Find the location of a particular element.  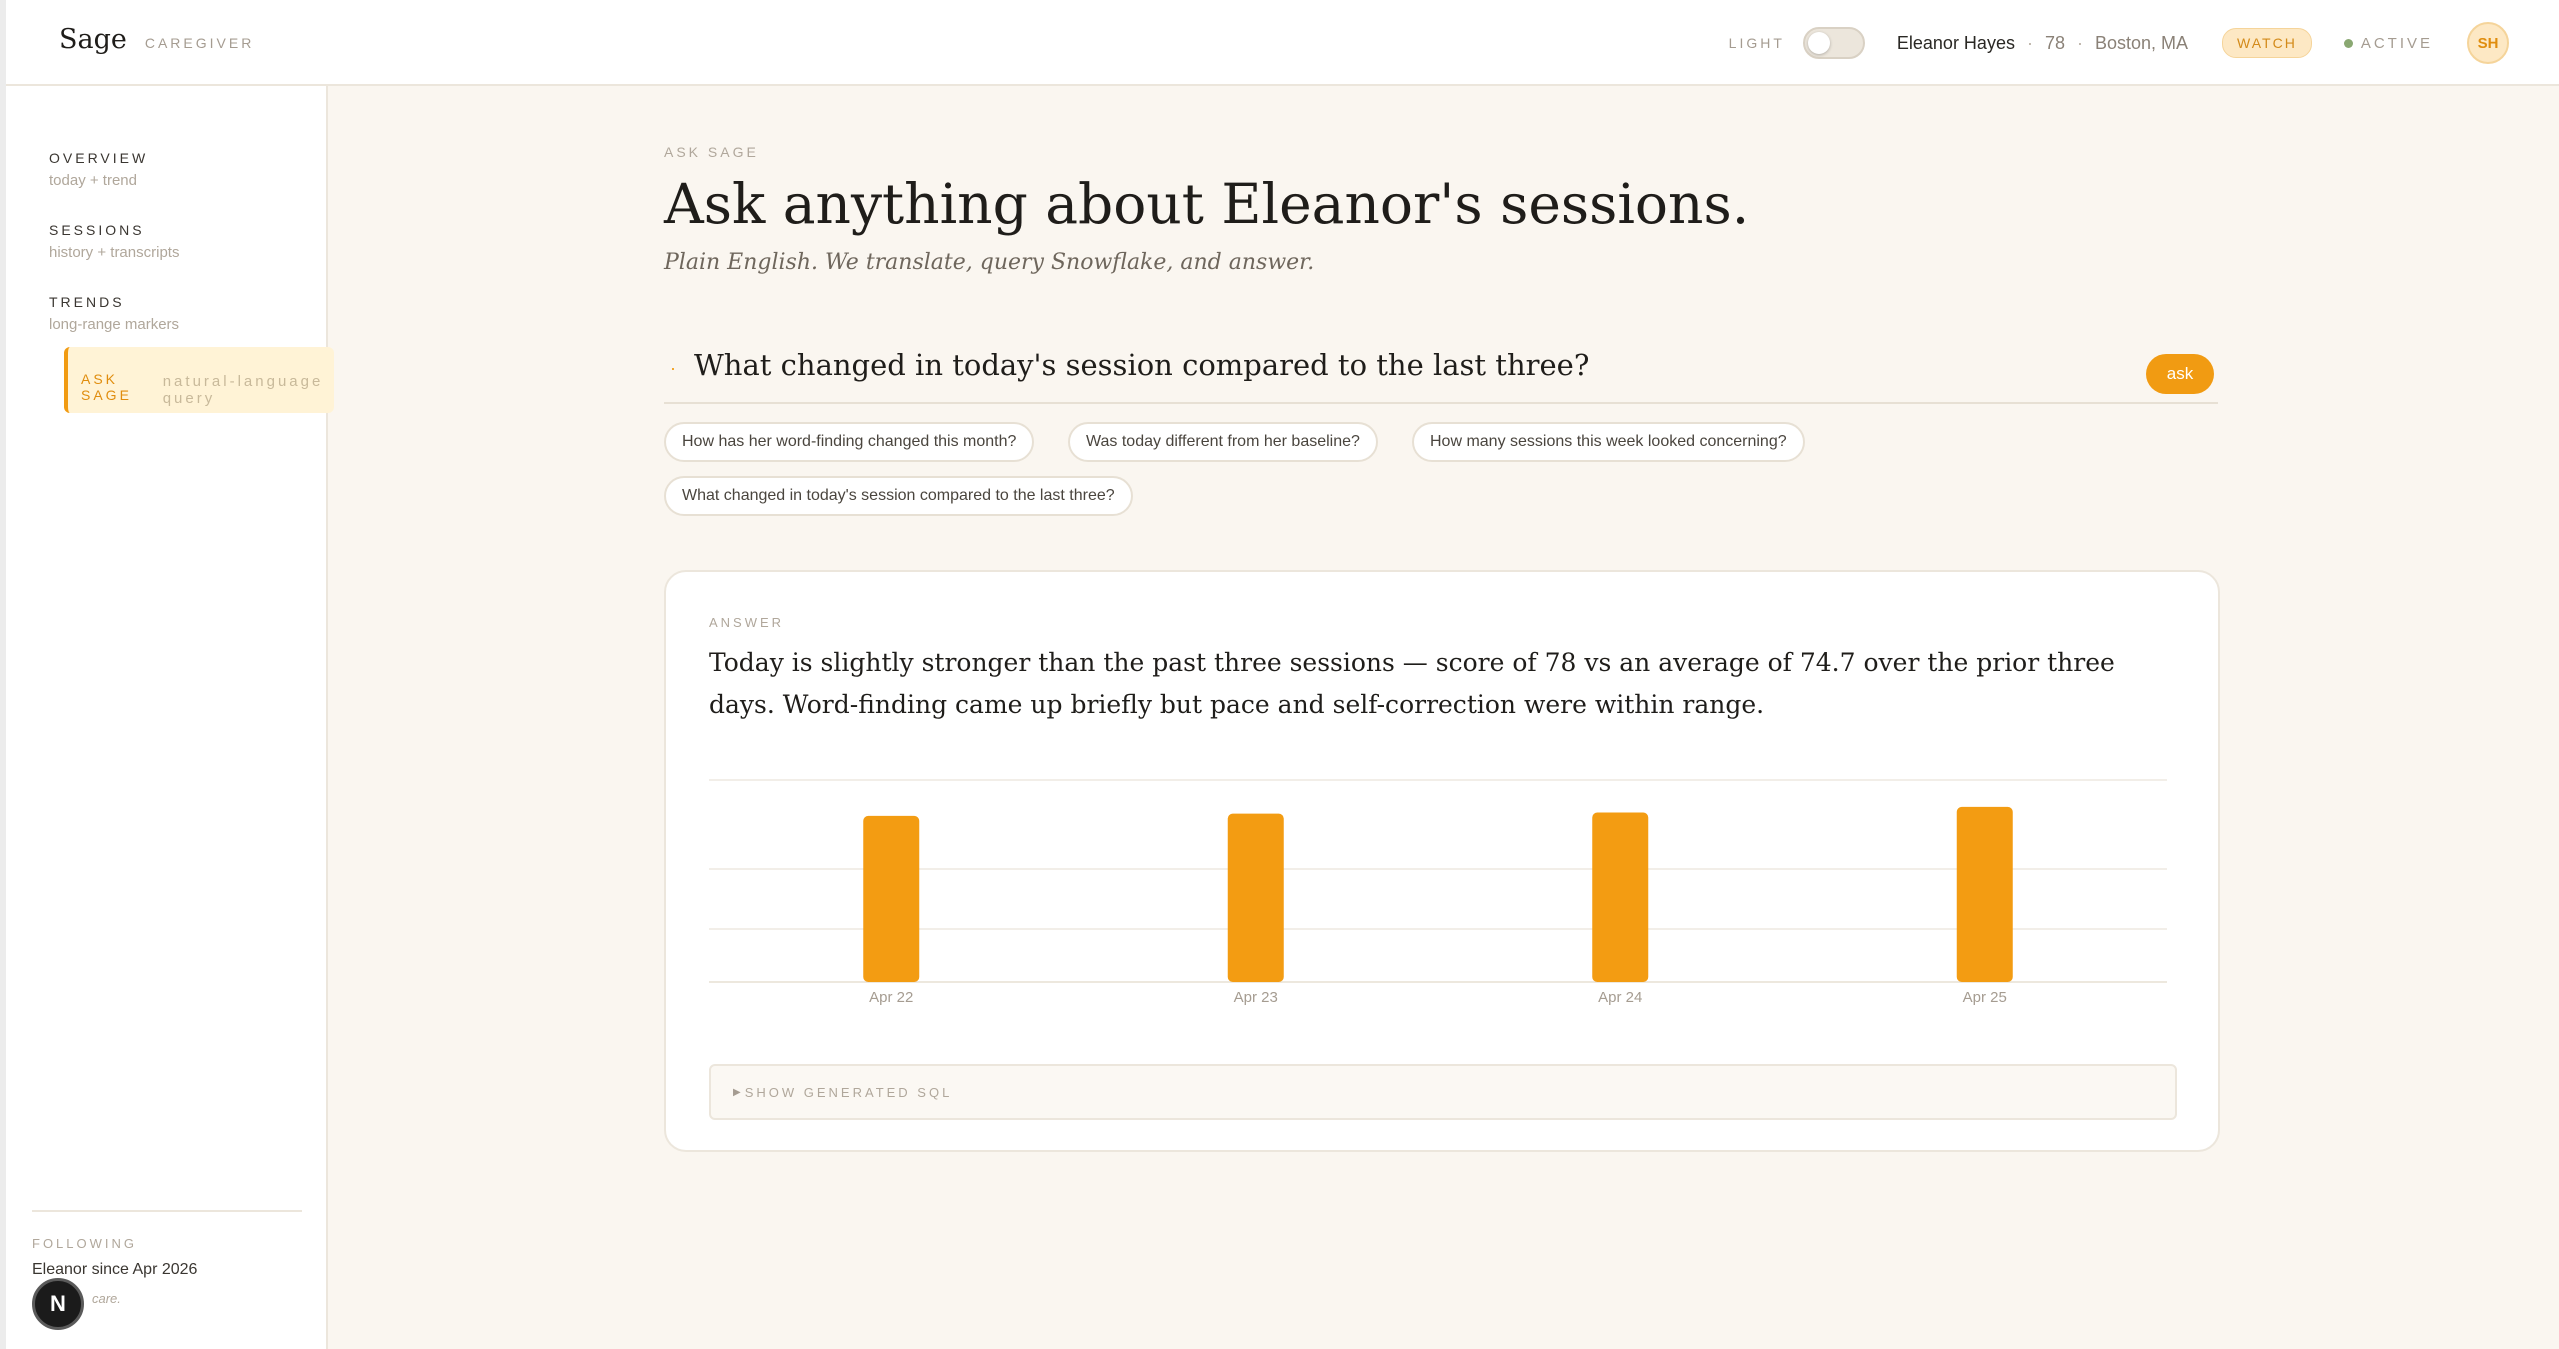

show-sql-label: SHOW GENERATED SQL is located at coordinates (848, 1092).